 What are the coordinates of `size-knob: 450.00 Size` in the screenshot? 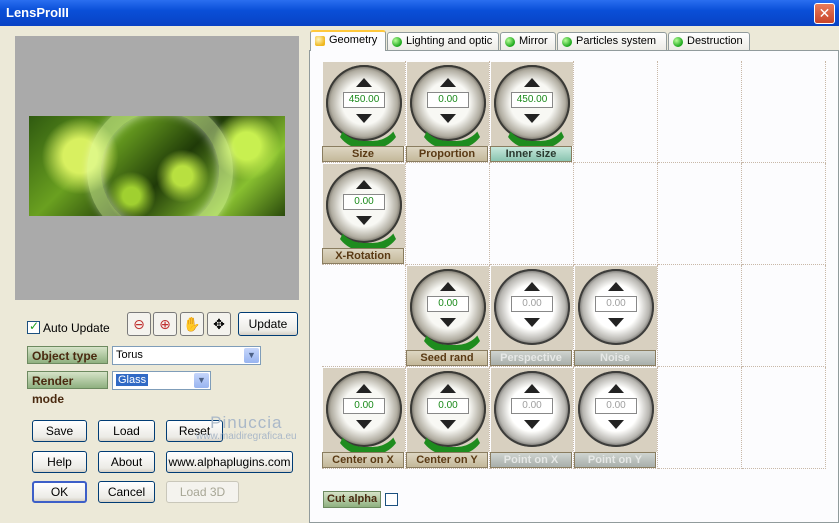 It's located at (364, 112).